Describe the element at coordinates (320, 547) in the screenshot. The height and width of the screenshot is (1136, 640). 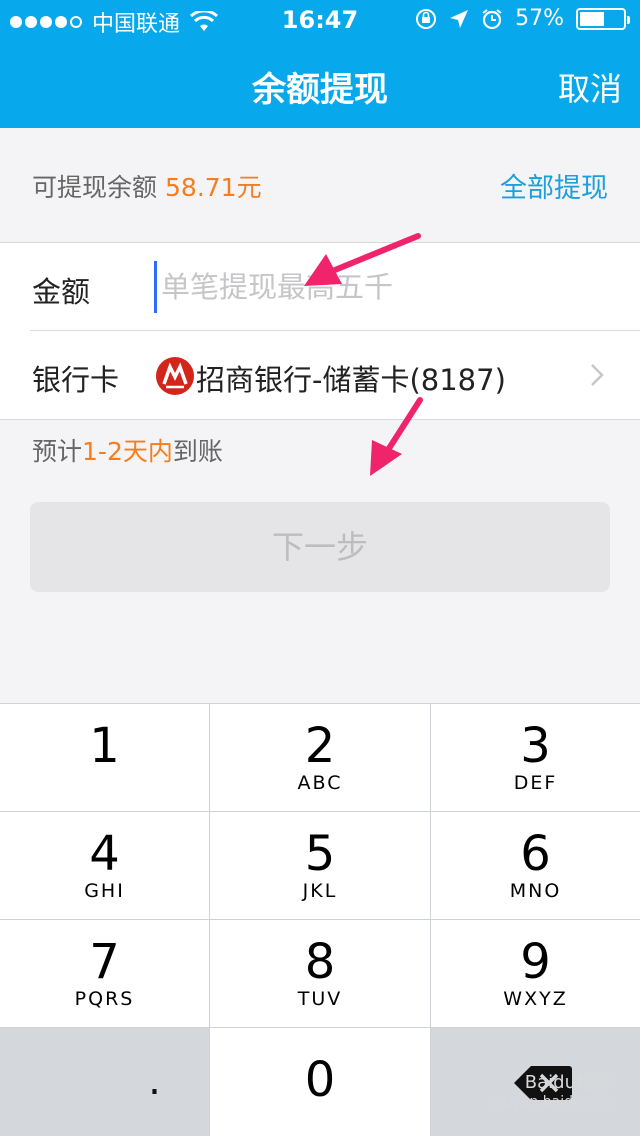
I see `next-step-button: 下一步` at that location.